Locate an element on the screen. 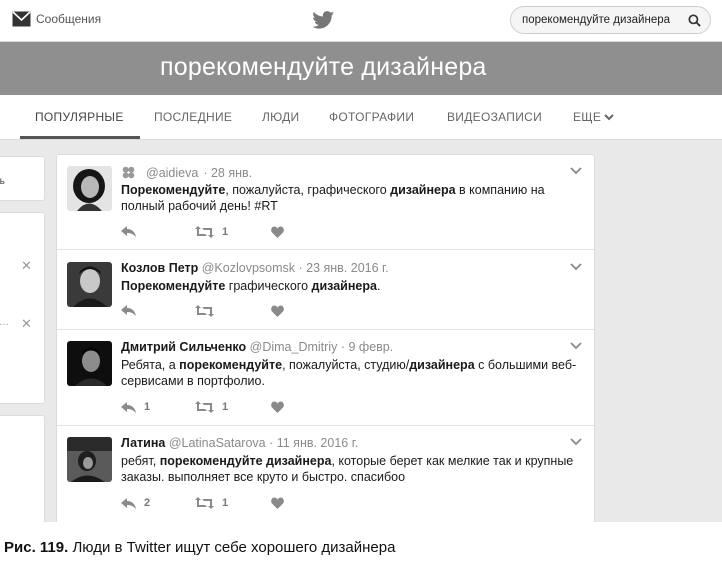 The image size is (722, 562). search-box is located at coordinates (610, 20).